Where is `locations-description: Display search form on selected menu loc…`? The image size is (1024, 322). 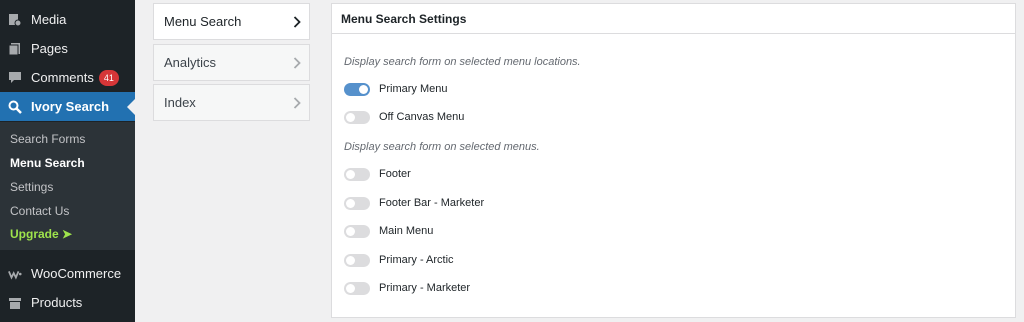 locations-description: Display search form on selected menu loc… is located at coordinates (462, 62).